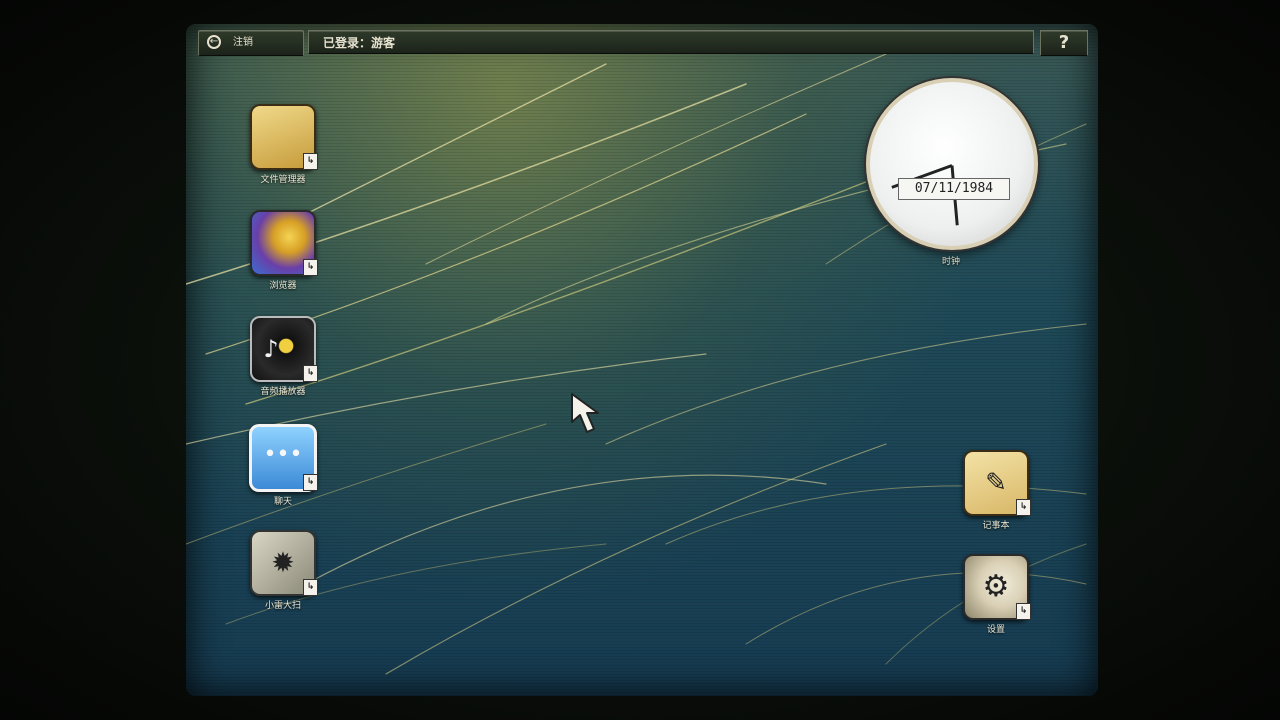 This screenshot has height=720, width=1280. I want to click on notepad-icon: ✎ ↳, so click(997, 483).